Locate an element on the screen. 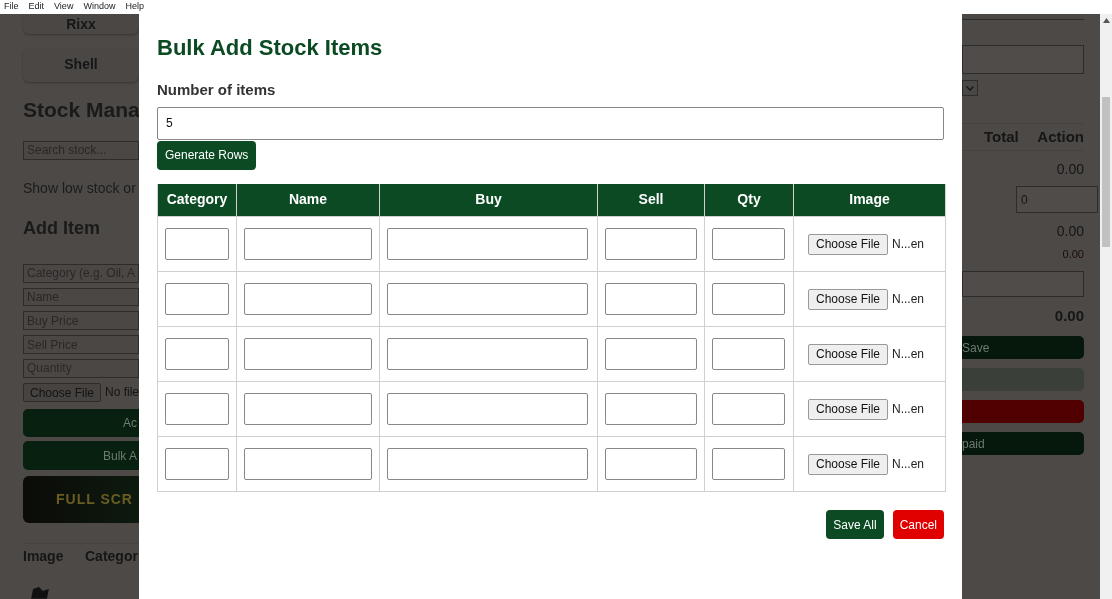  column-header: Sell is located at coordinates (651, 200).